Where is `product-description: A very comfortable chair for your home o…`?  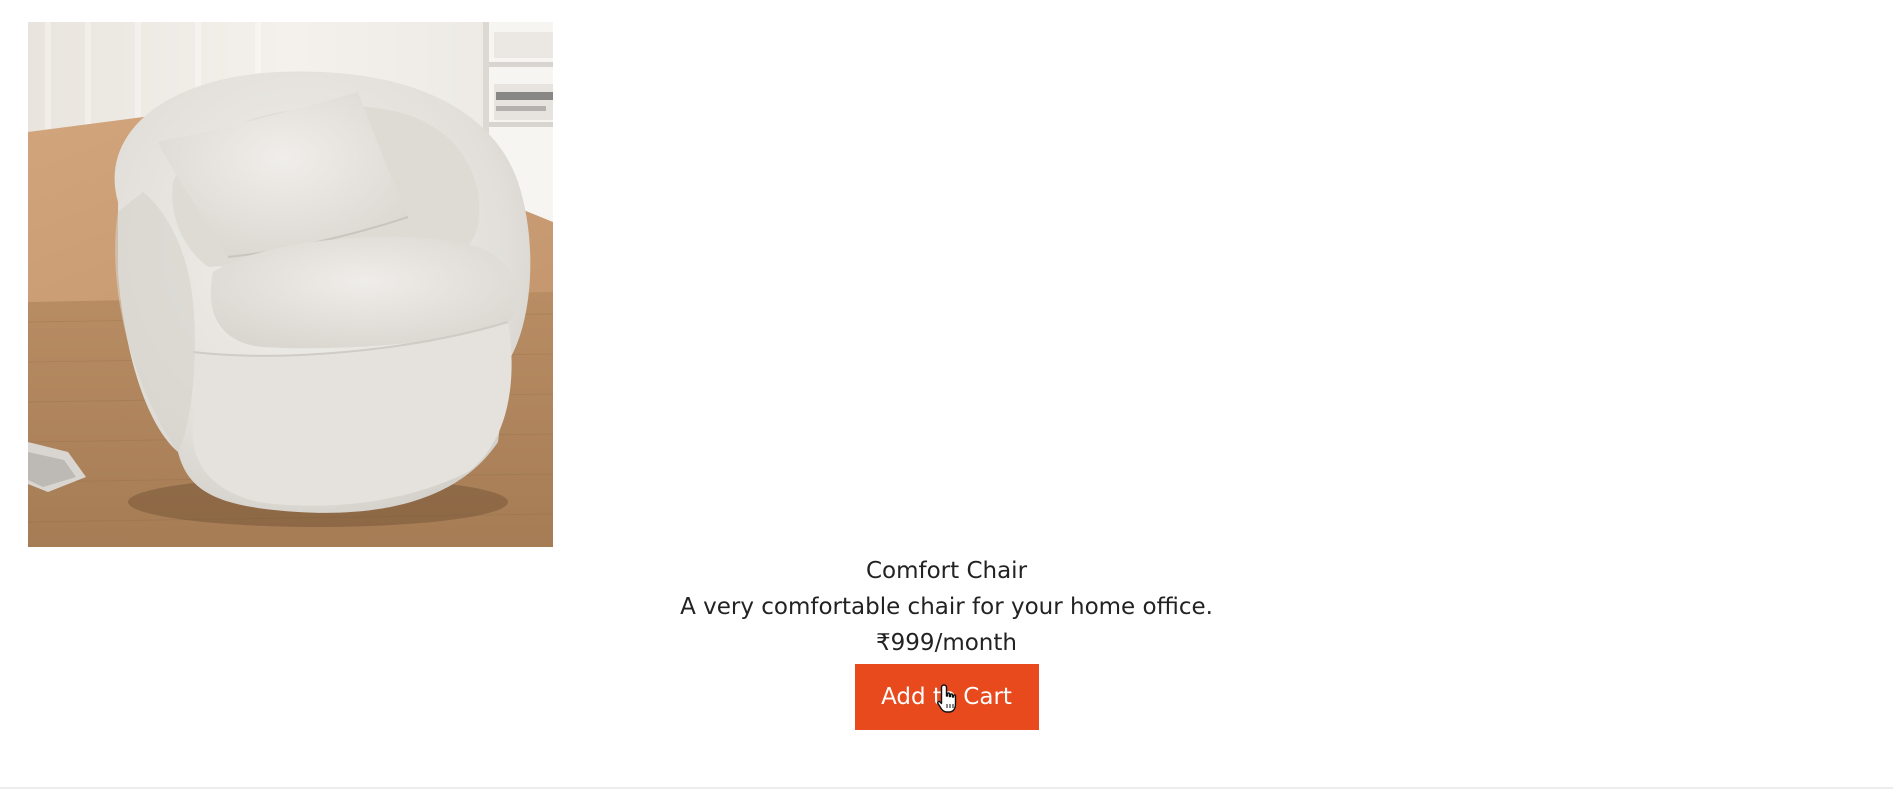
product-description: A very comfortable chair for your home o… is located at coordinates (946, 607).